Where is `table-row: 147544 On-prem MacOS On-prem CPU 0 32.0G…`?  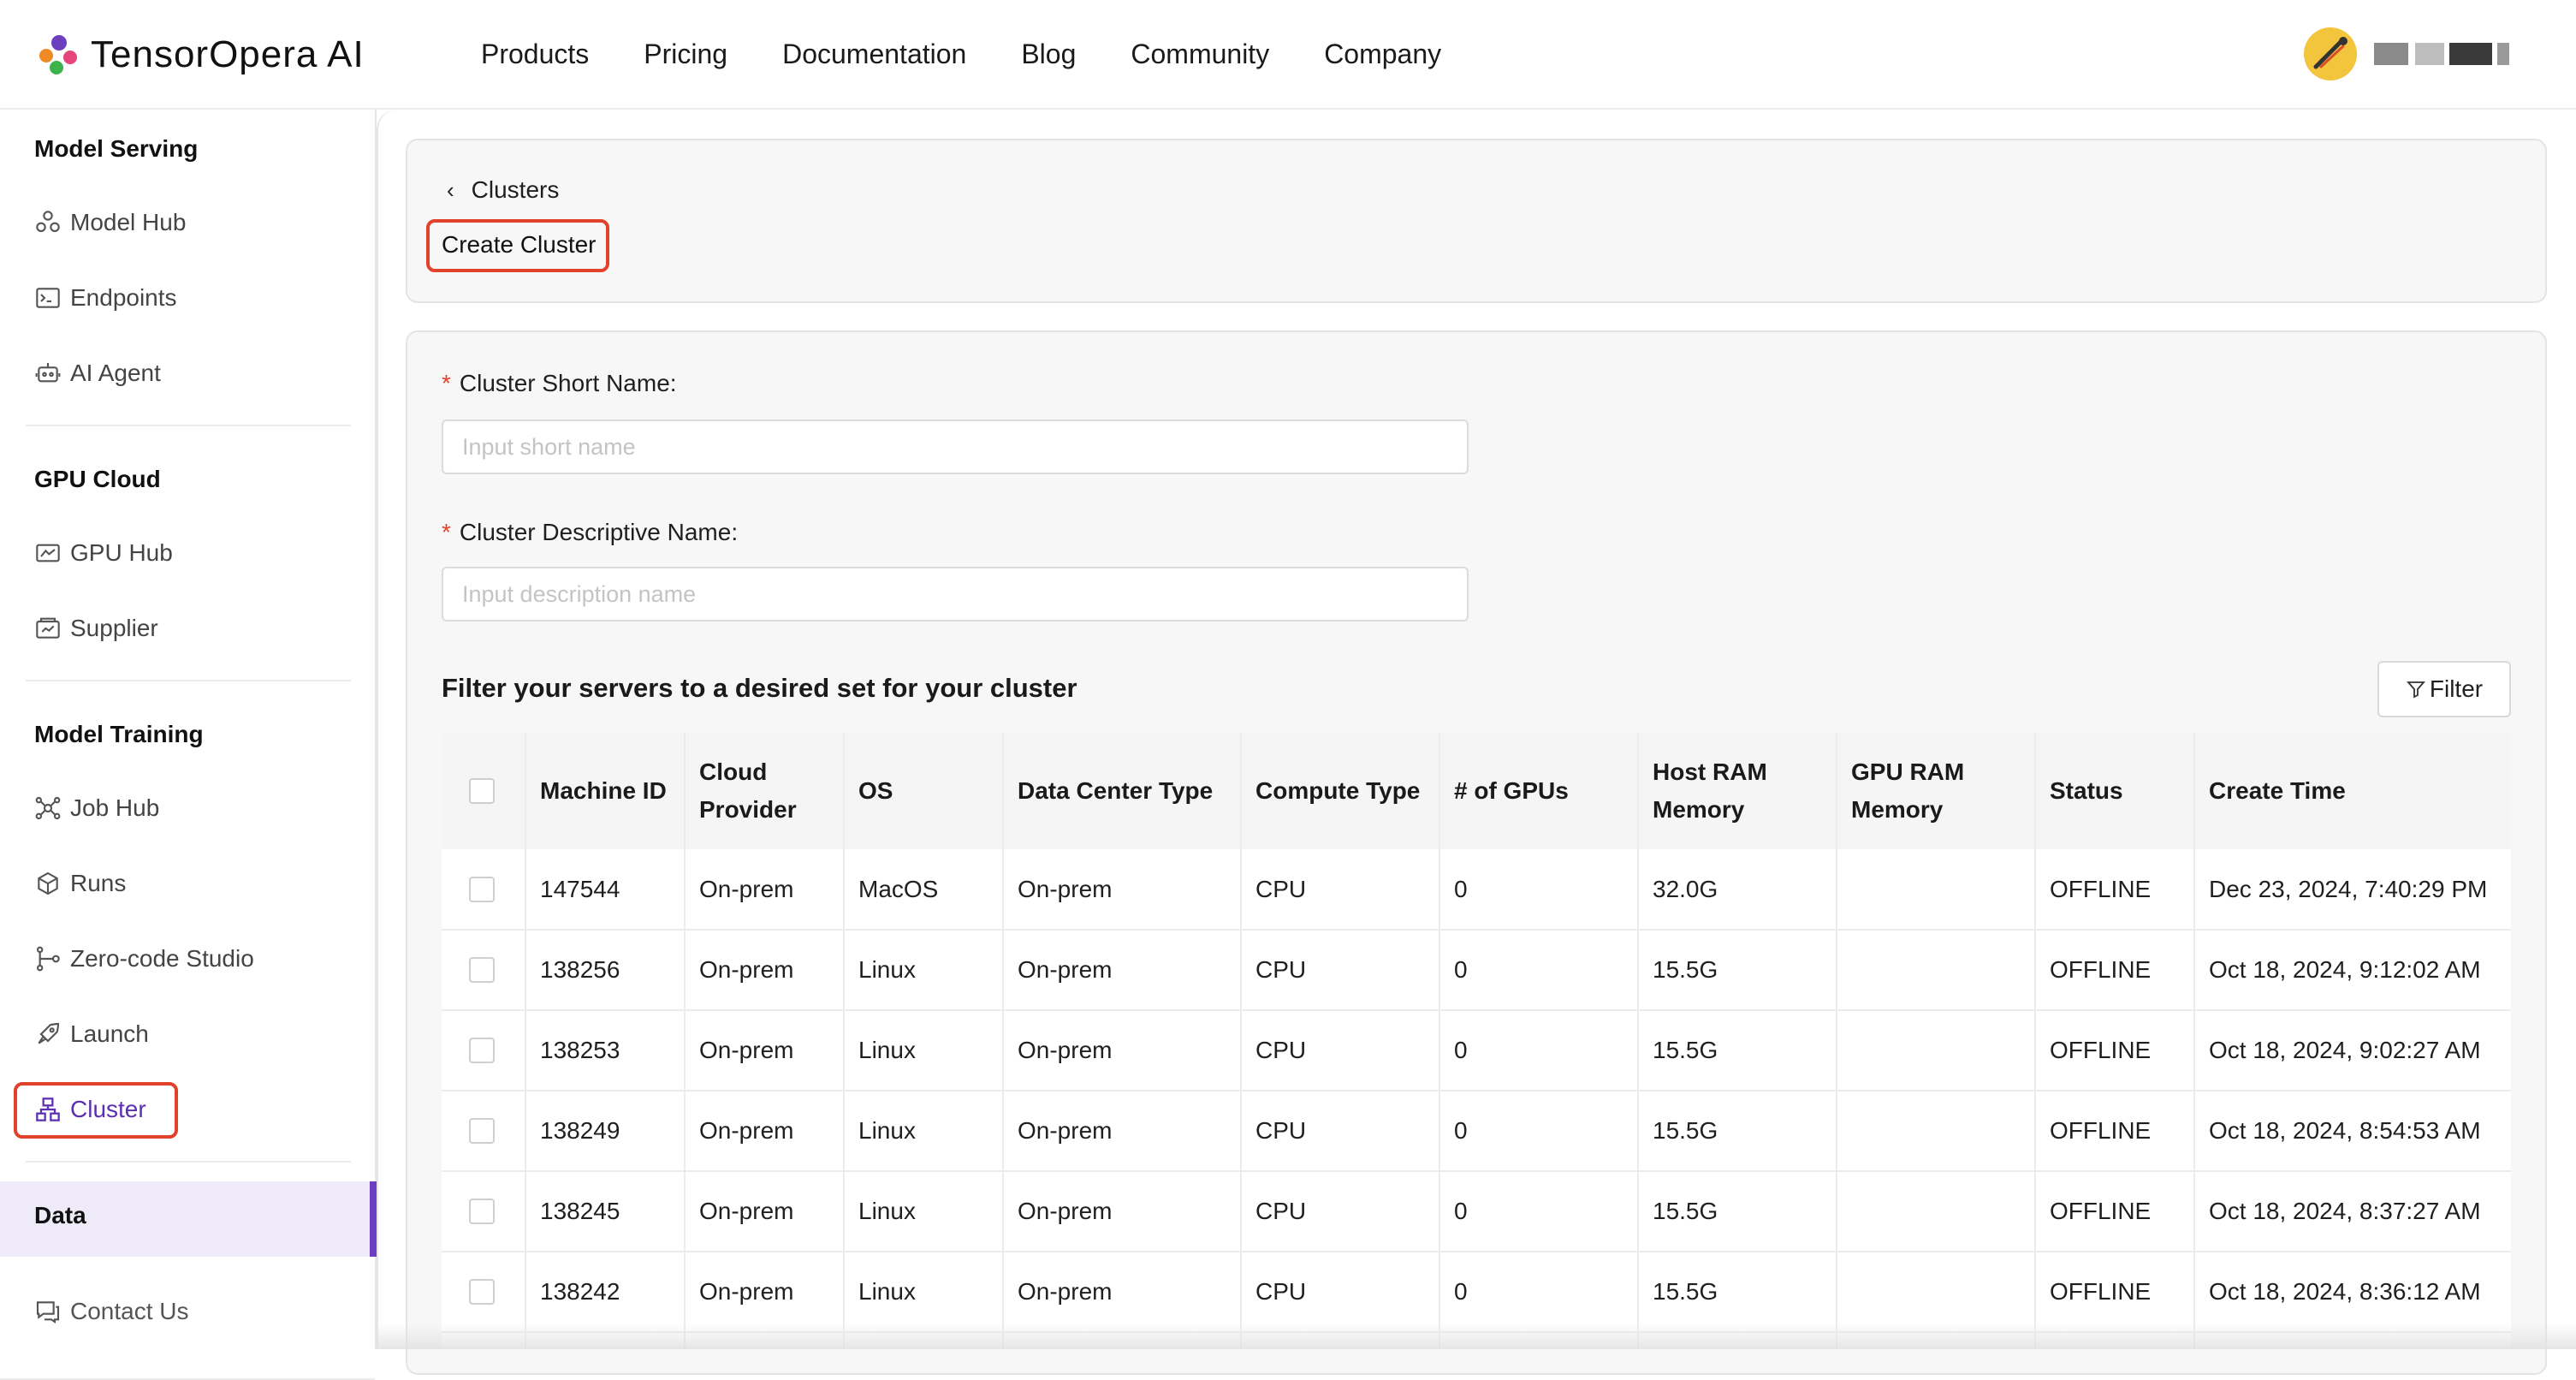 table-row: 147544 On-prem MacOS On-prem CPU 0 32.0G… is located at coordinates (1476, 890).